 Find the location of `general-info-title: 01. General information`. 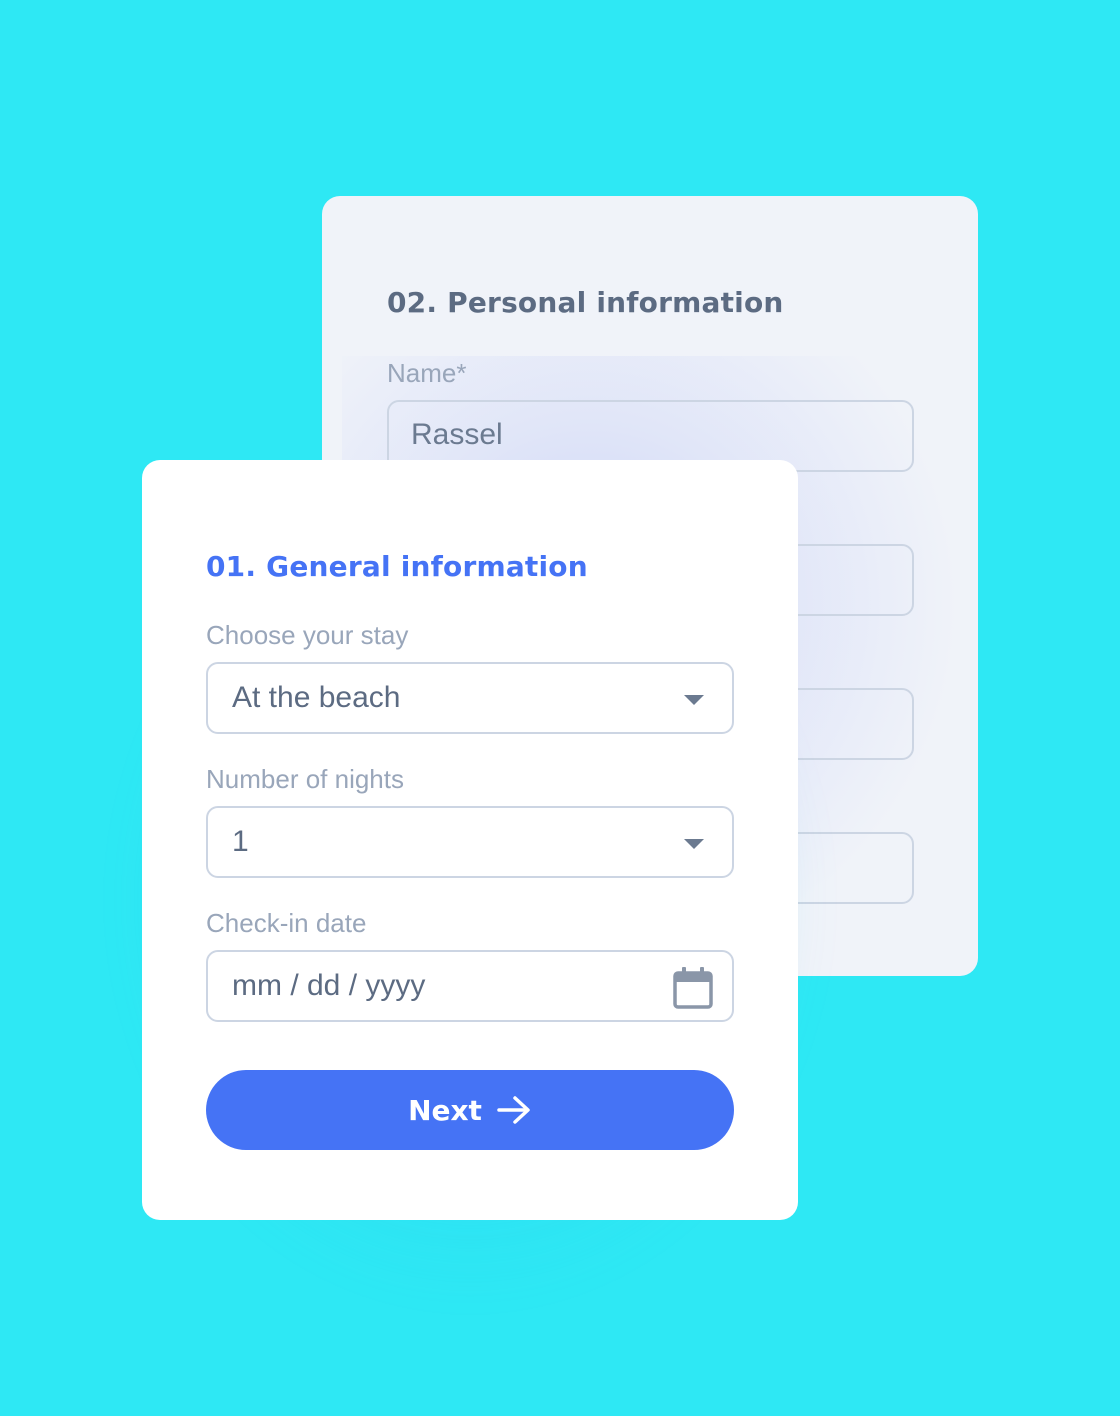

general-info-title: 01. General information is located at coordinates (397, 566).